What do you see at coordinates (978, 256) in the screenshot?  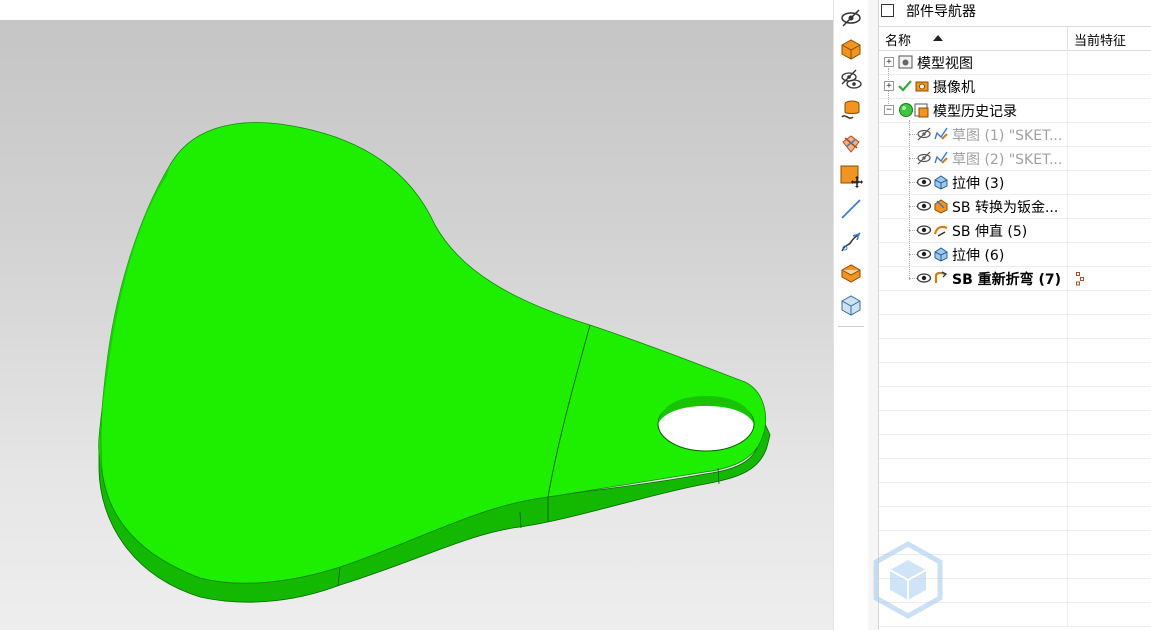 I see `tree-row-label: 拉伸 (6)` at bounding box center [978, 256].